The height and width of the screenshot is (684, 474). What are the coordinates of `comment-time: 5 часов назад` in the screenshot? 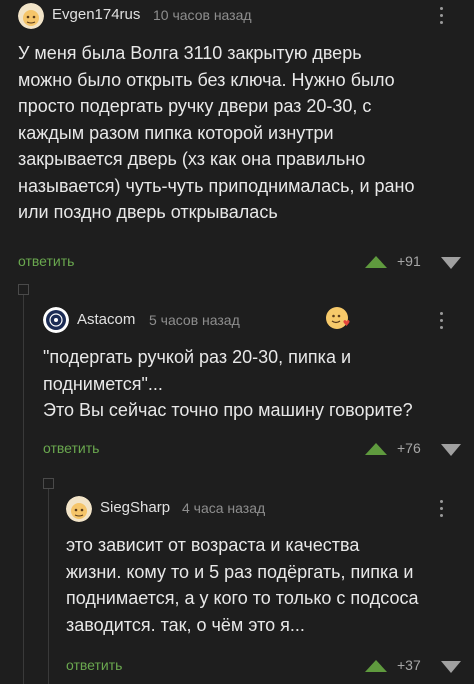 It's located at (194, 320).